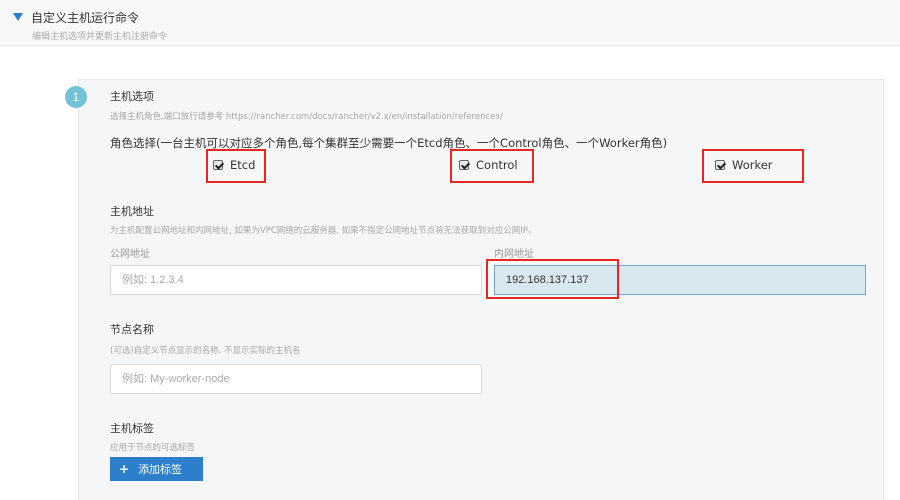 This screenshot has width=900, height=500. I want to click on highlight-box-worker, so click(753, 166).